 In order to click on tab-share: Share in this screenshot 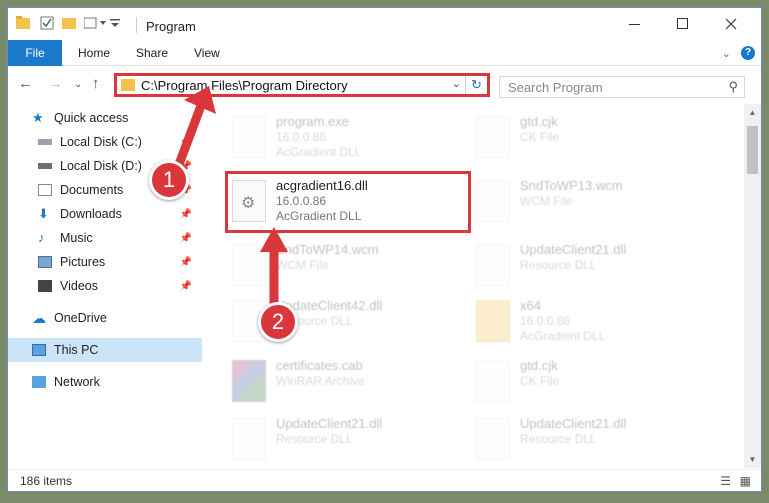, I will do `click(152, 53)`.